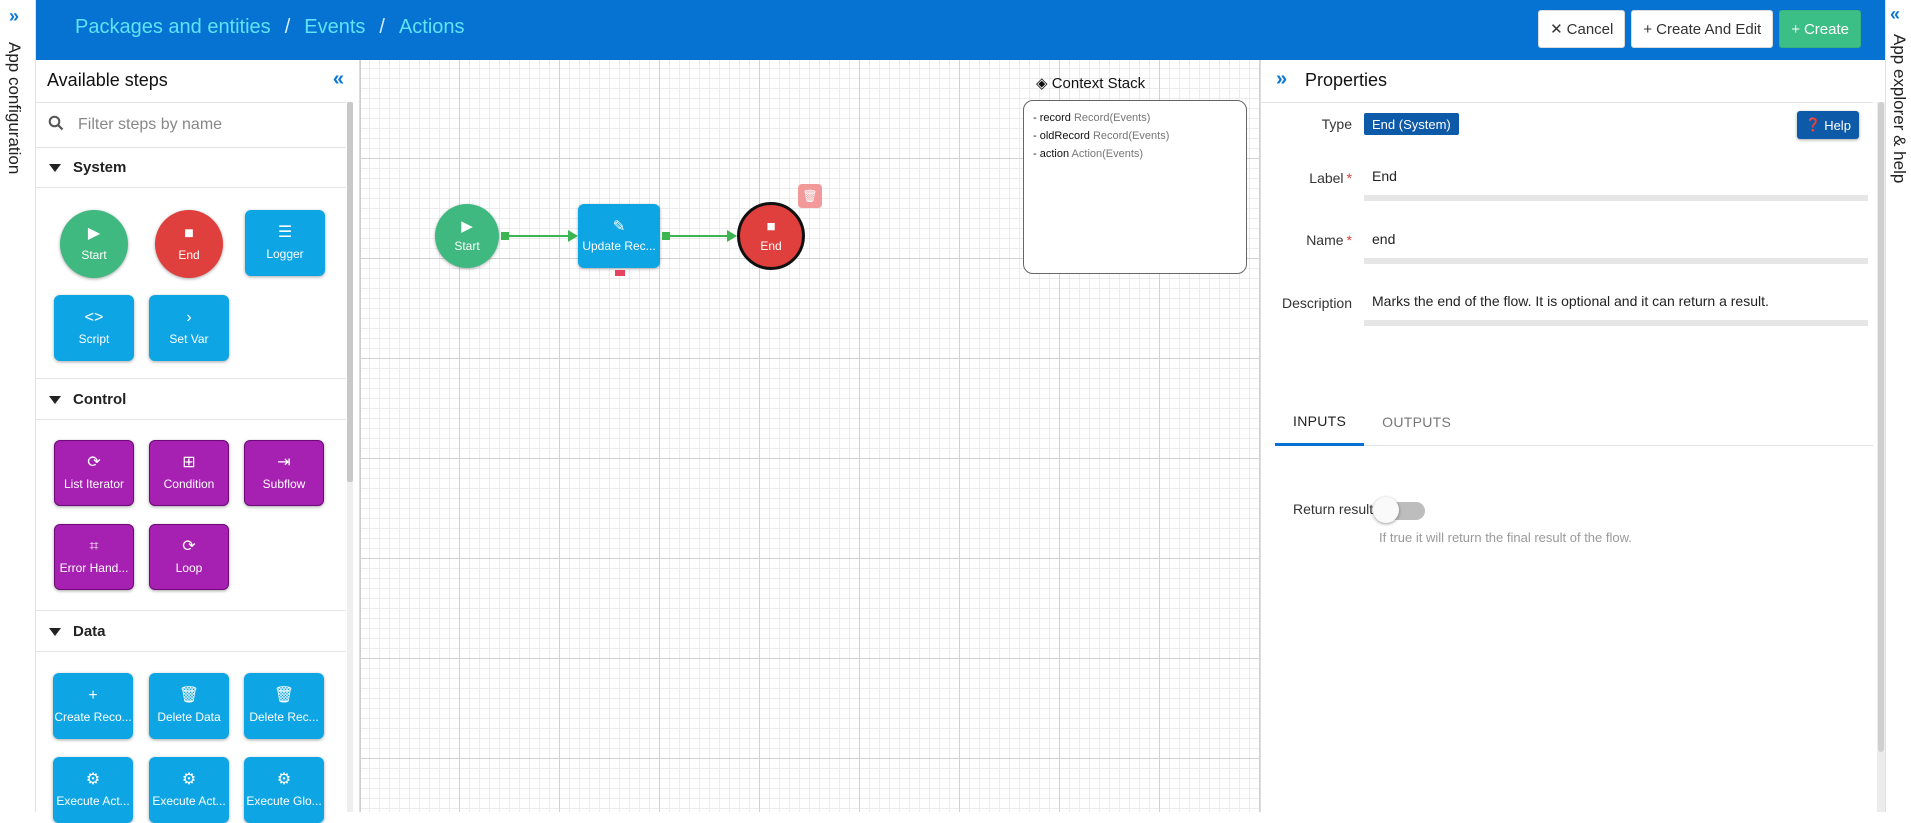 The height and width of the screenshot is (823, 1911). What do you see at coordinates (1411, 124) in the screenshot?
I see `type-badge: End (System)` at bounding box center [1411, 124].